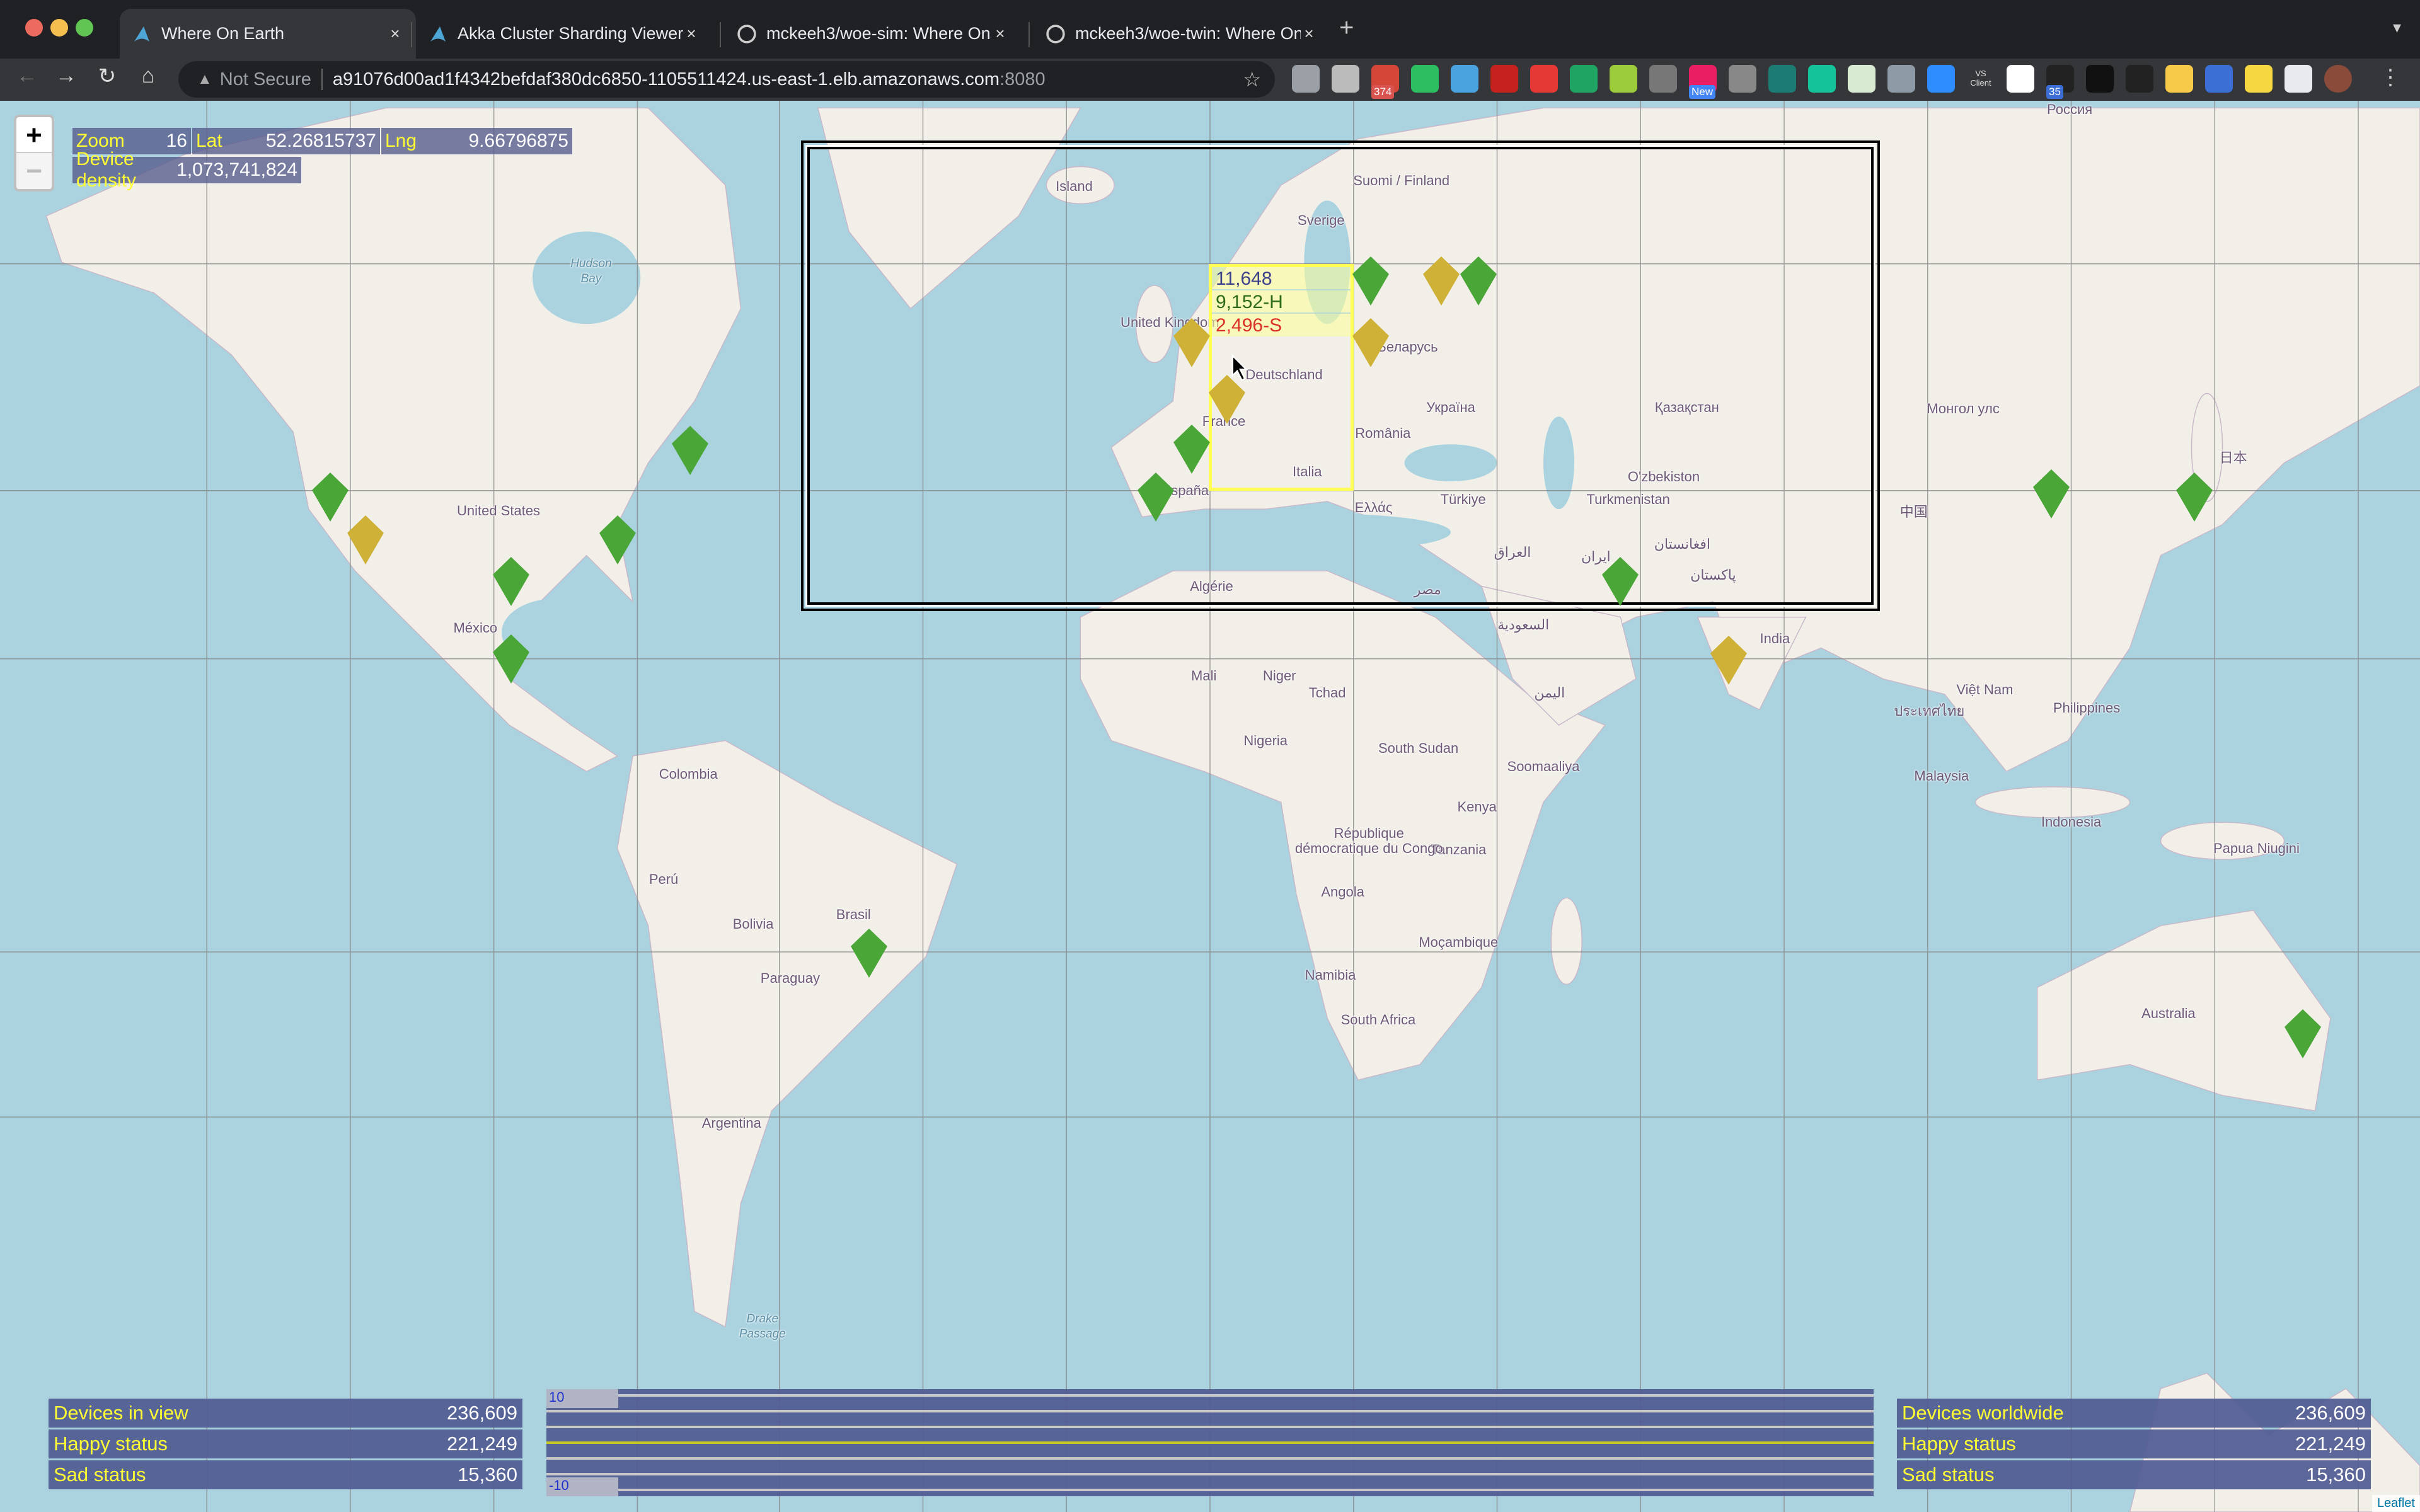 The width and height of the screenshot is (2420, 1512). Describe the element at coordinates (34, 135) in the screenshot. I see `zoom-in-button: +` at that location.